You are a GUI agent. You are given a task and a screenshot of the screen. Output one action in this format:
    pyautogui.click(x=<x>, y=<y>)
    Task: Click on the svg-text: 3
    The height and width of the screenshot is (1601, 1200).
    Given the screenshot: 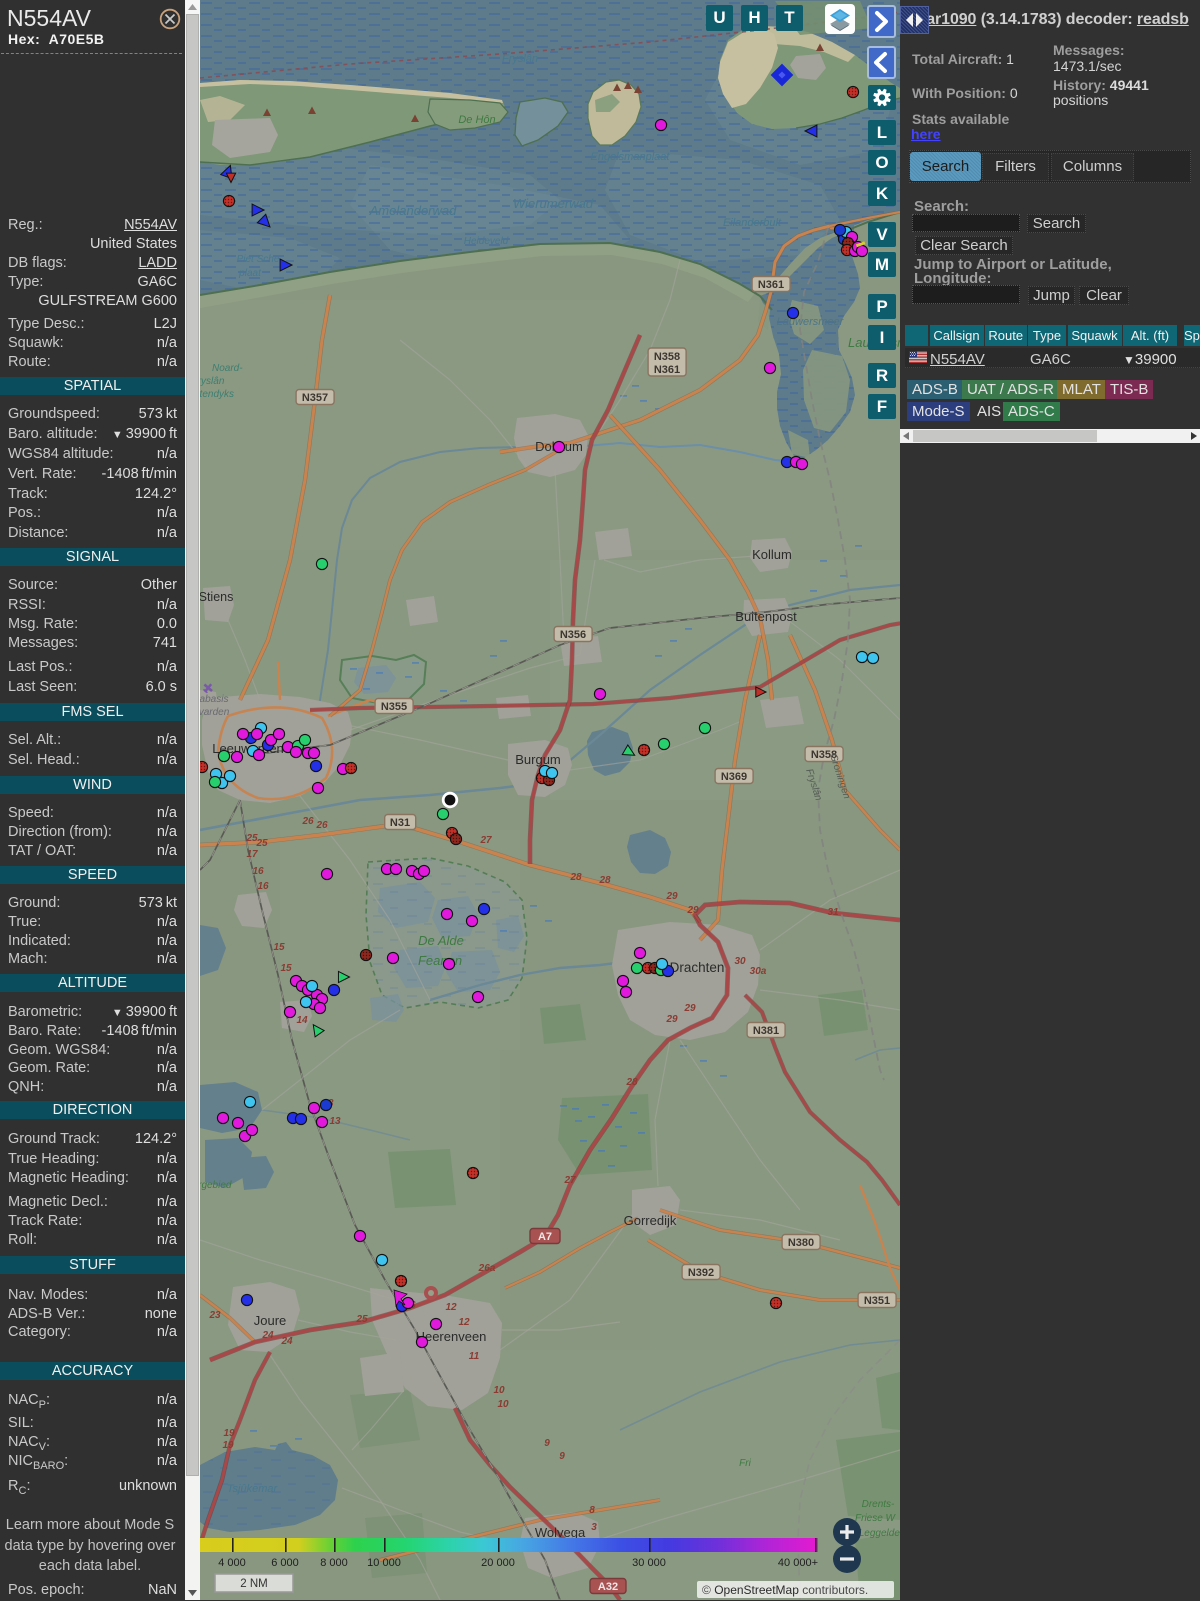 What is the action you would take?
    pyautogui.click(x=594, y=1527)
    